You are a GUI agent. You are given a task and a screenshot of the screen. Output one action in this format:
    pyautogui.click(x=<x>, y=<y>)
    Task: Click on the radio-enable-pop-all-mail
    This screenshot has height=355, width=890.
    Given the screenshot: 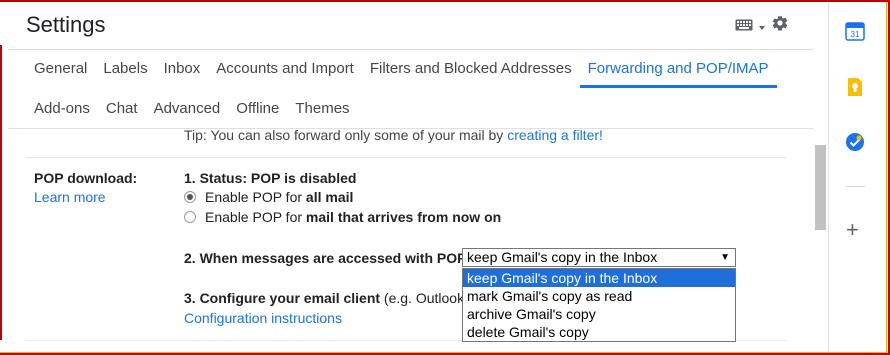 What is the action you would take?
    pyautogui.click(x=190, y=197)
    